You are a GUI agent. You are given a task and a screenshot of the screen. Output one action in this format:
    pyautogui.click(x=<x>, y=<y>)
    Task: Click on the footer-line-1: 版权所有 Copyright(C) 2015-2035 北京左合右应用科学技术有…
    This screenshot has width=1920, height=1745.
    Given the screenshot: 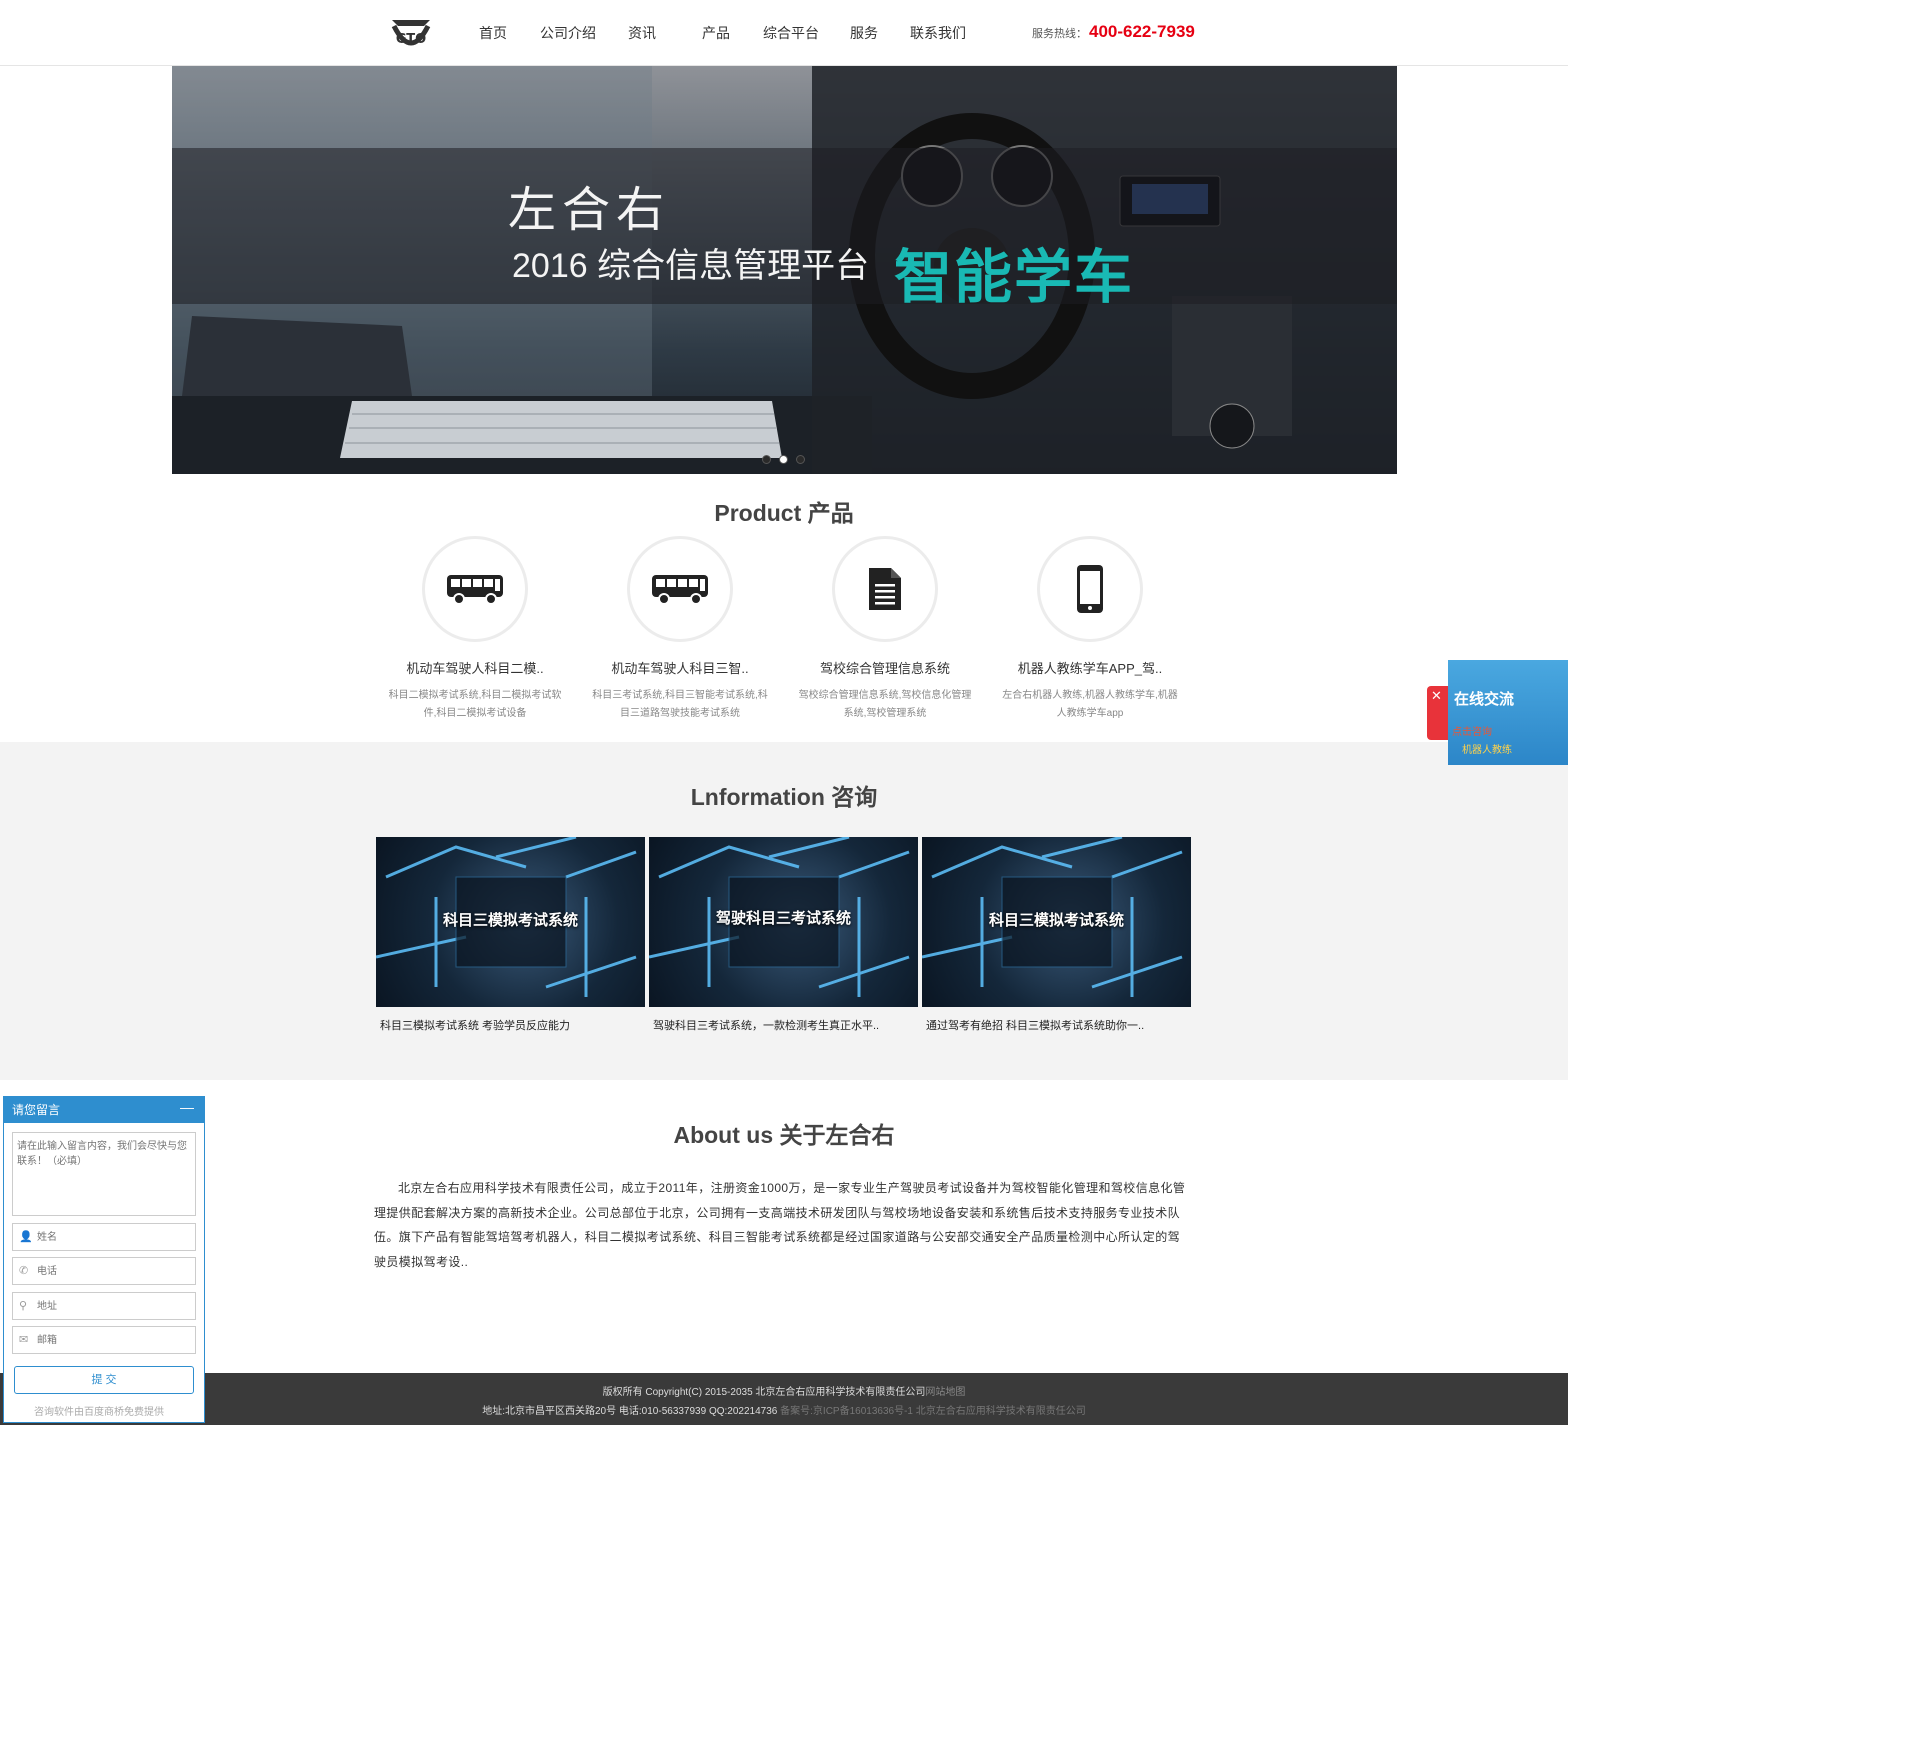 What is the action you would take?
    pyautogui.click(x=784, y=1390)
    